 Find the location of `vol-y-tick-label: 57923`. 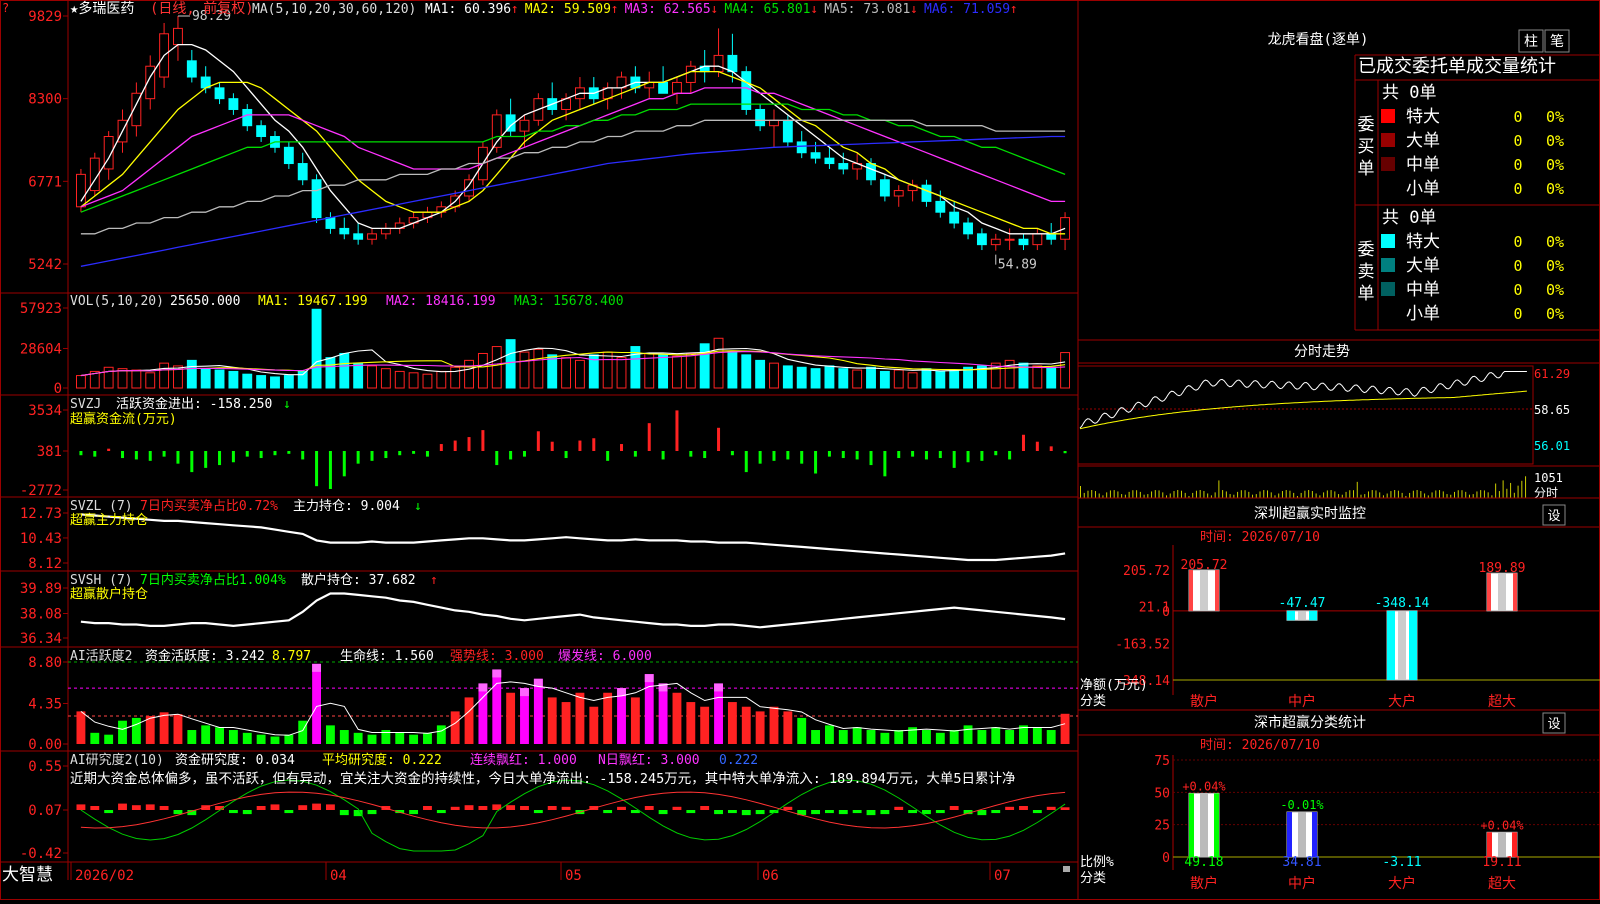

vol-y-tick-label: 57923 is located at coordinates (41, 309).